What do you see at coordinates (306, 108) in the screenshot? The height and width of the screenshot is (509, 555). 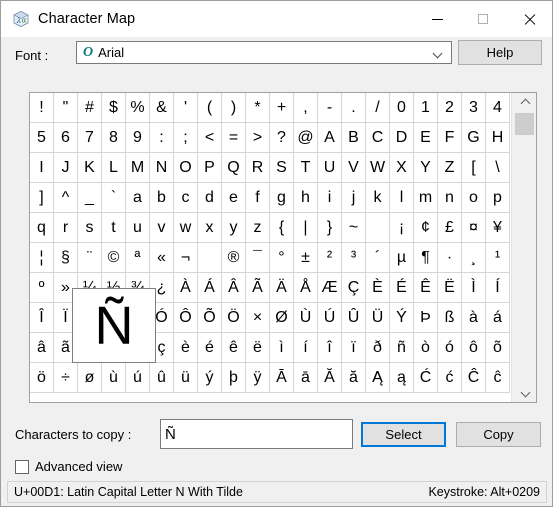 I see `character-cell: ,` at bounding box center [306, 108].